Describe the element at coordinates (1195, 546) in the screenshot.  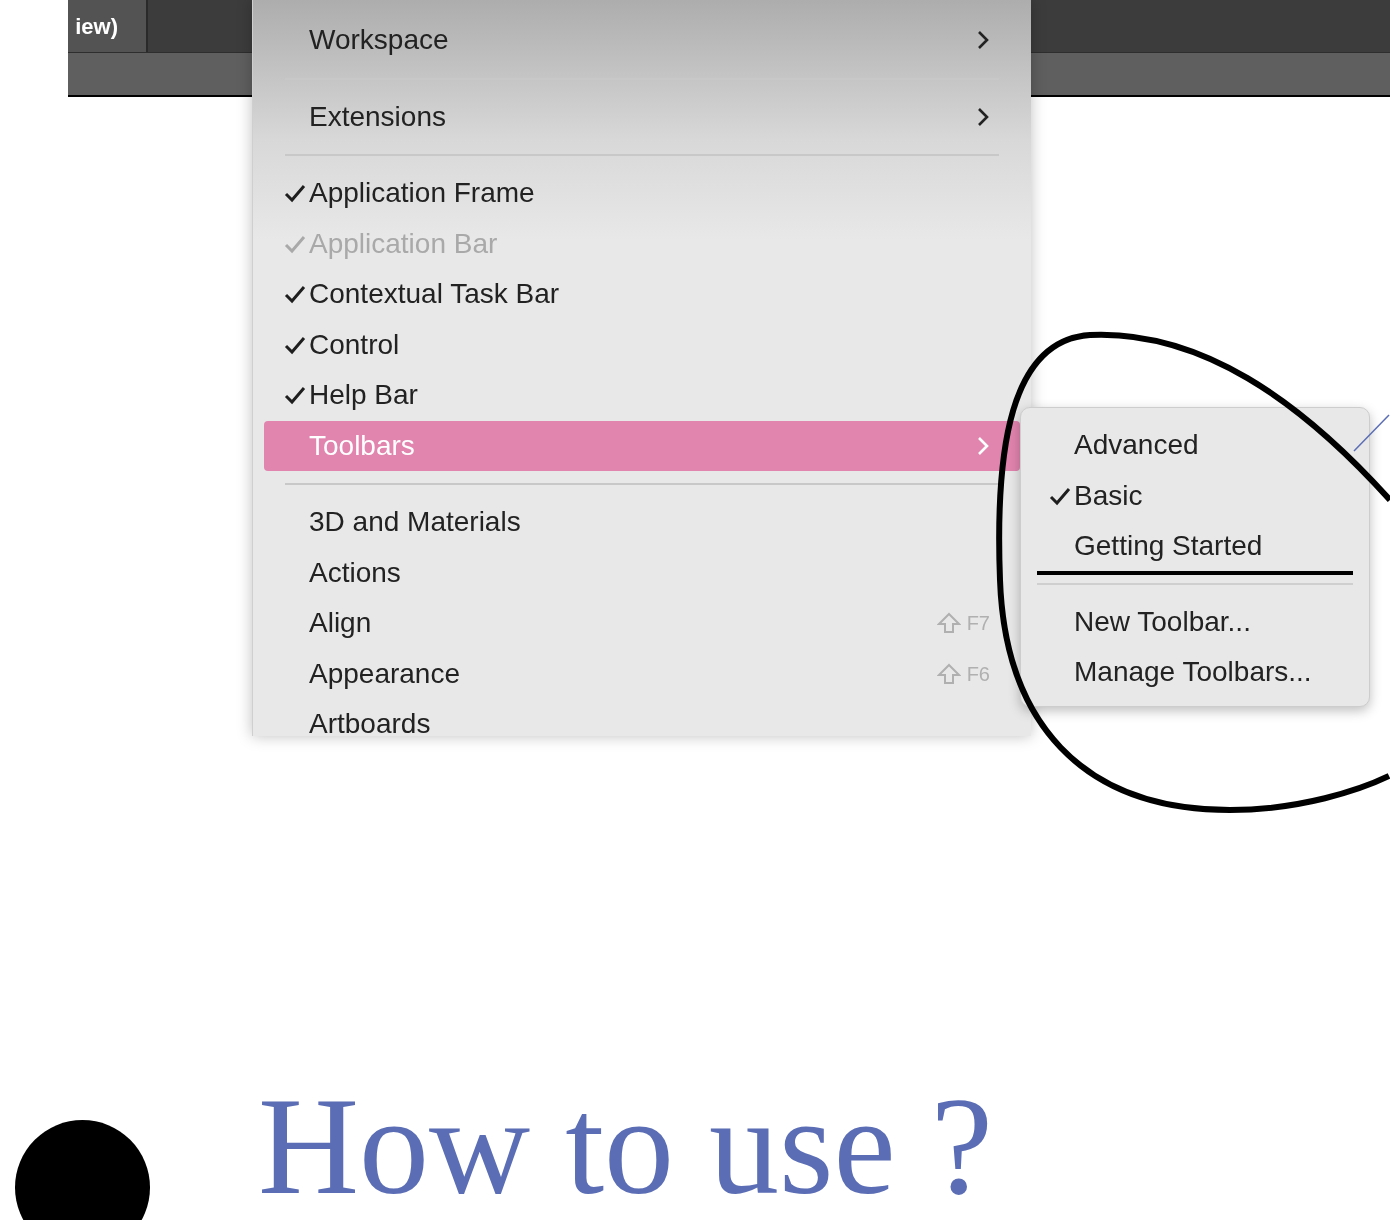
I see `submenu-item: Getting Started` at that location.